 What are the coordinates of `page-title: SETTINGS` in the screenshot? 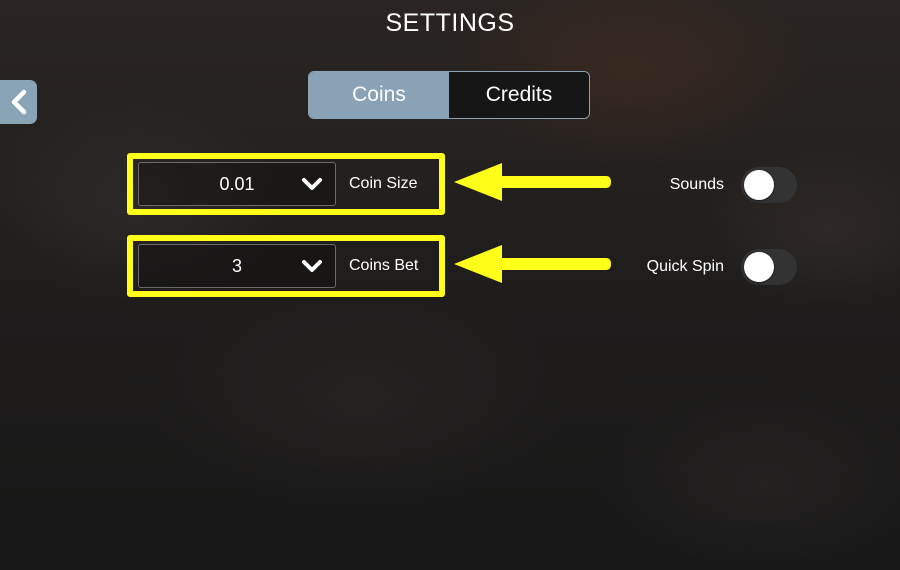 It's located at (450, 23).